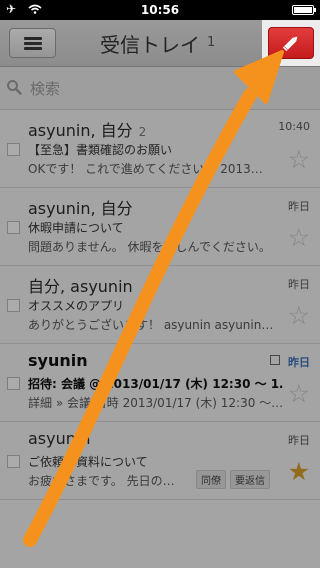 This screenshot has height=568, width=320. What do you see at coordinates (275, 360) in the screenshot?
I see `calendar-icon` at bounding box center [275, 360].